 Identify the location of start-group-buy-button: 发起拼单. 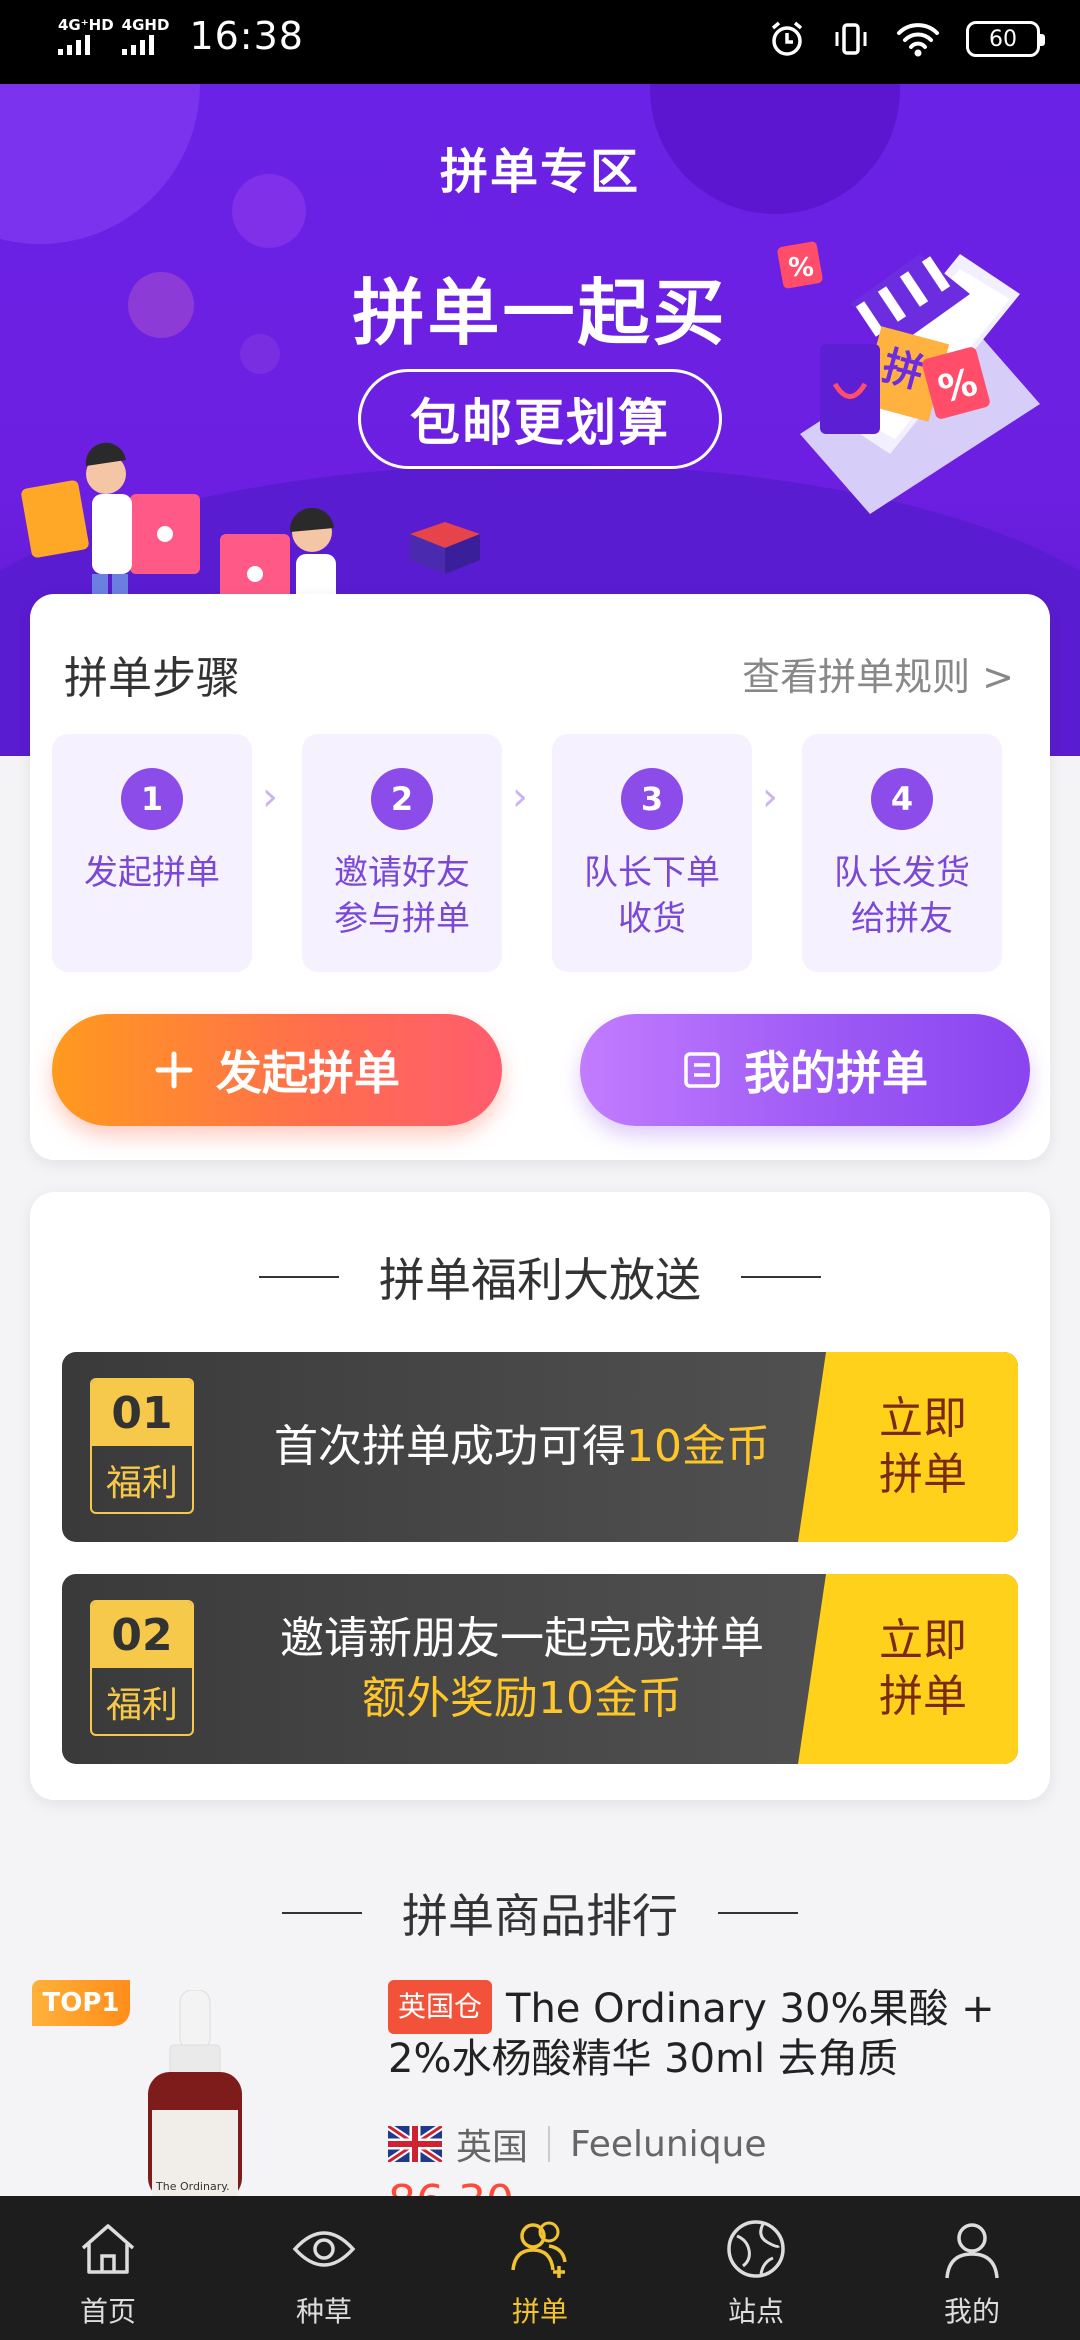
(277, 1070).